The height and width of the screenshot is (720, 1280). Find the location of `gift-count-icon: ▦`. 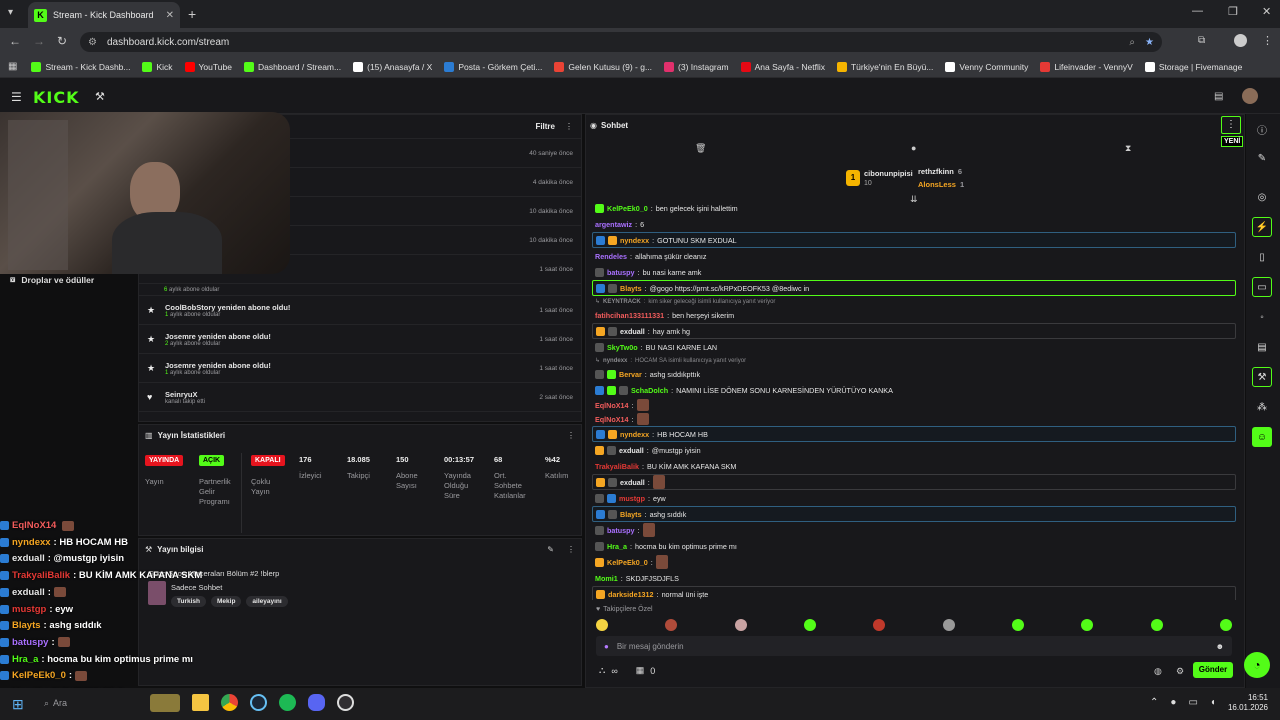

gift-count-icon: ▦ is located at coordinates (640, 670).